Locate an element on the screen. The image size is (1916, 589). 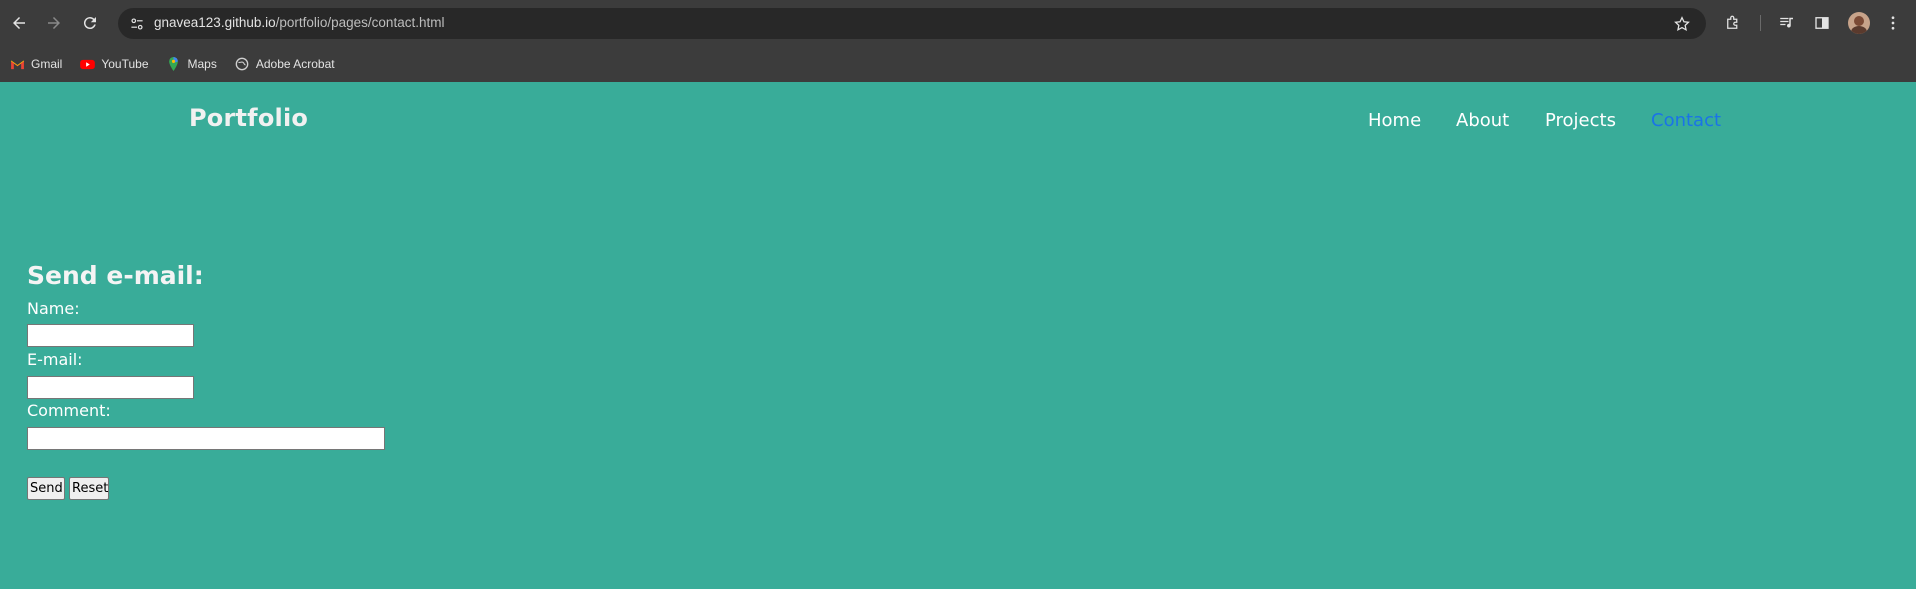
media-queue-icon is located at coordinates (1787, 23).